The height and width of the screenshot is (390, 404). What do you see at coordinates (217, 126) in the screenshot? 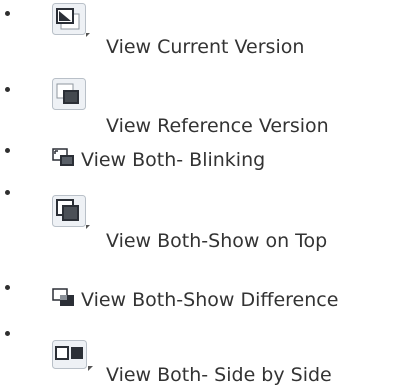
I see `view-reference-version-label: View Reference Version` at bounding box center [217, 126].